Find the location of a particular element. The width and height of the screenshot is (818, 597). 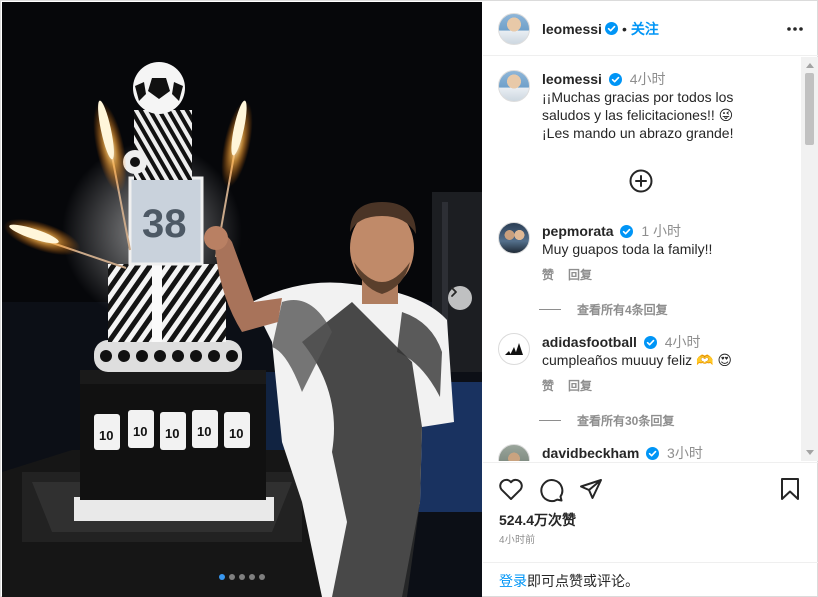

scrollbar-thumb is located at coordinates (809, 109).